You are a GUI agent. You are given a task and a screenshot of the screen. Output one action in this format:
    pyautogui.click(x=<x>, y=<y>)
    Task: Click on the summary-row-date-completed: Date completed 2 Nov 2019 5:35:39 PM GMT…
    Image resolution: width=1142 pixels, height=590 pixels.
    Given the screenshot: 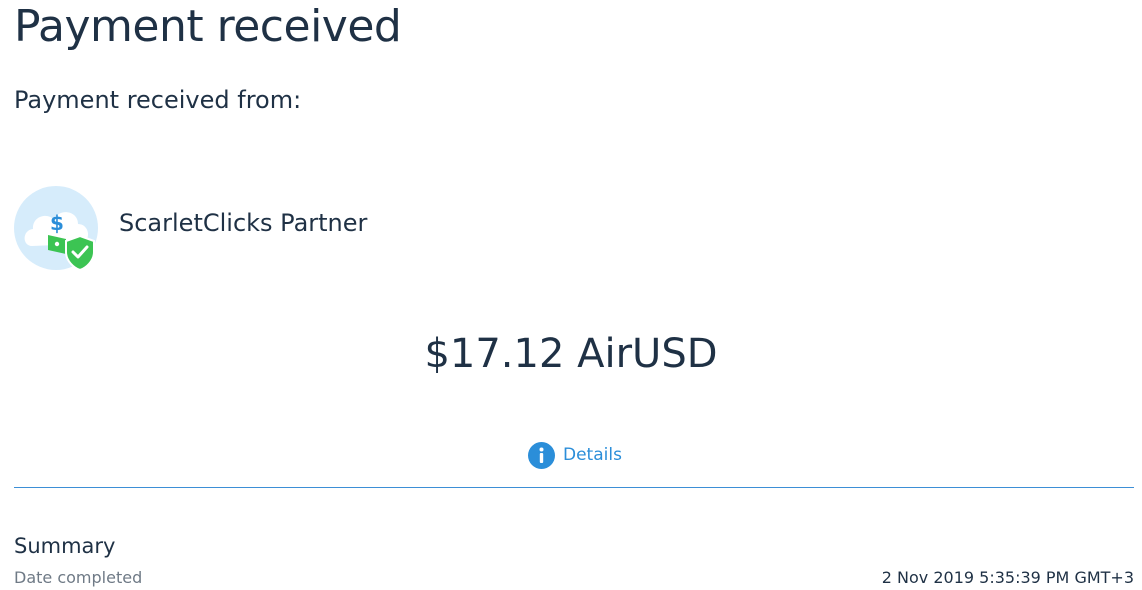 What is the action you would take?
    pyautogui.click(x=574, y=578)
    